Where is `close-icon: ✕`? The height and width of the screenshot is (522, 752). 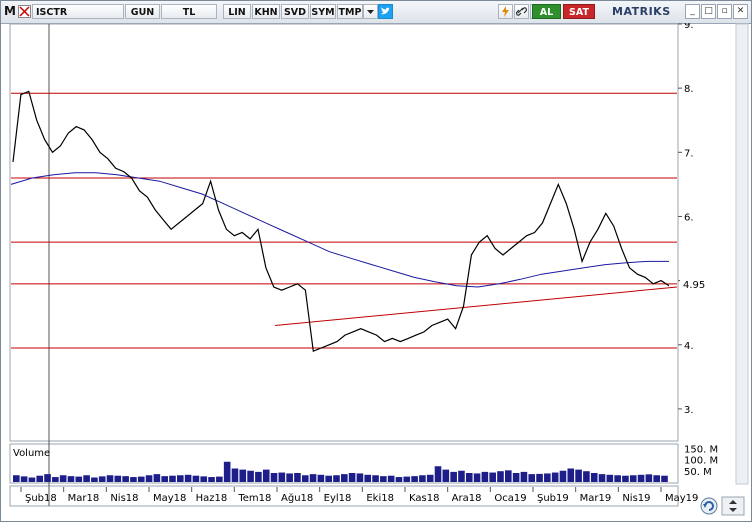 close-icon: ✕ is located at coordinates (740, 11).